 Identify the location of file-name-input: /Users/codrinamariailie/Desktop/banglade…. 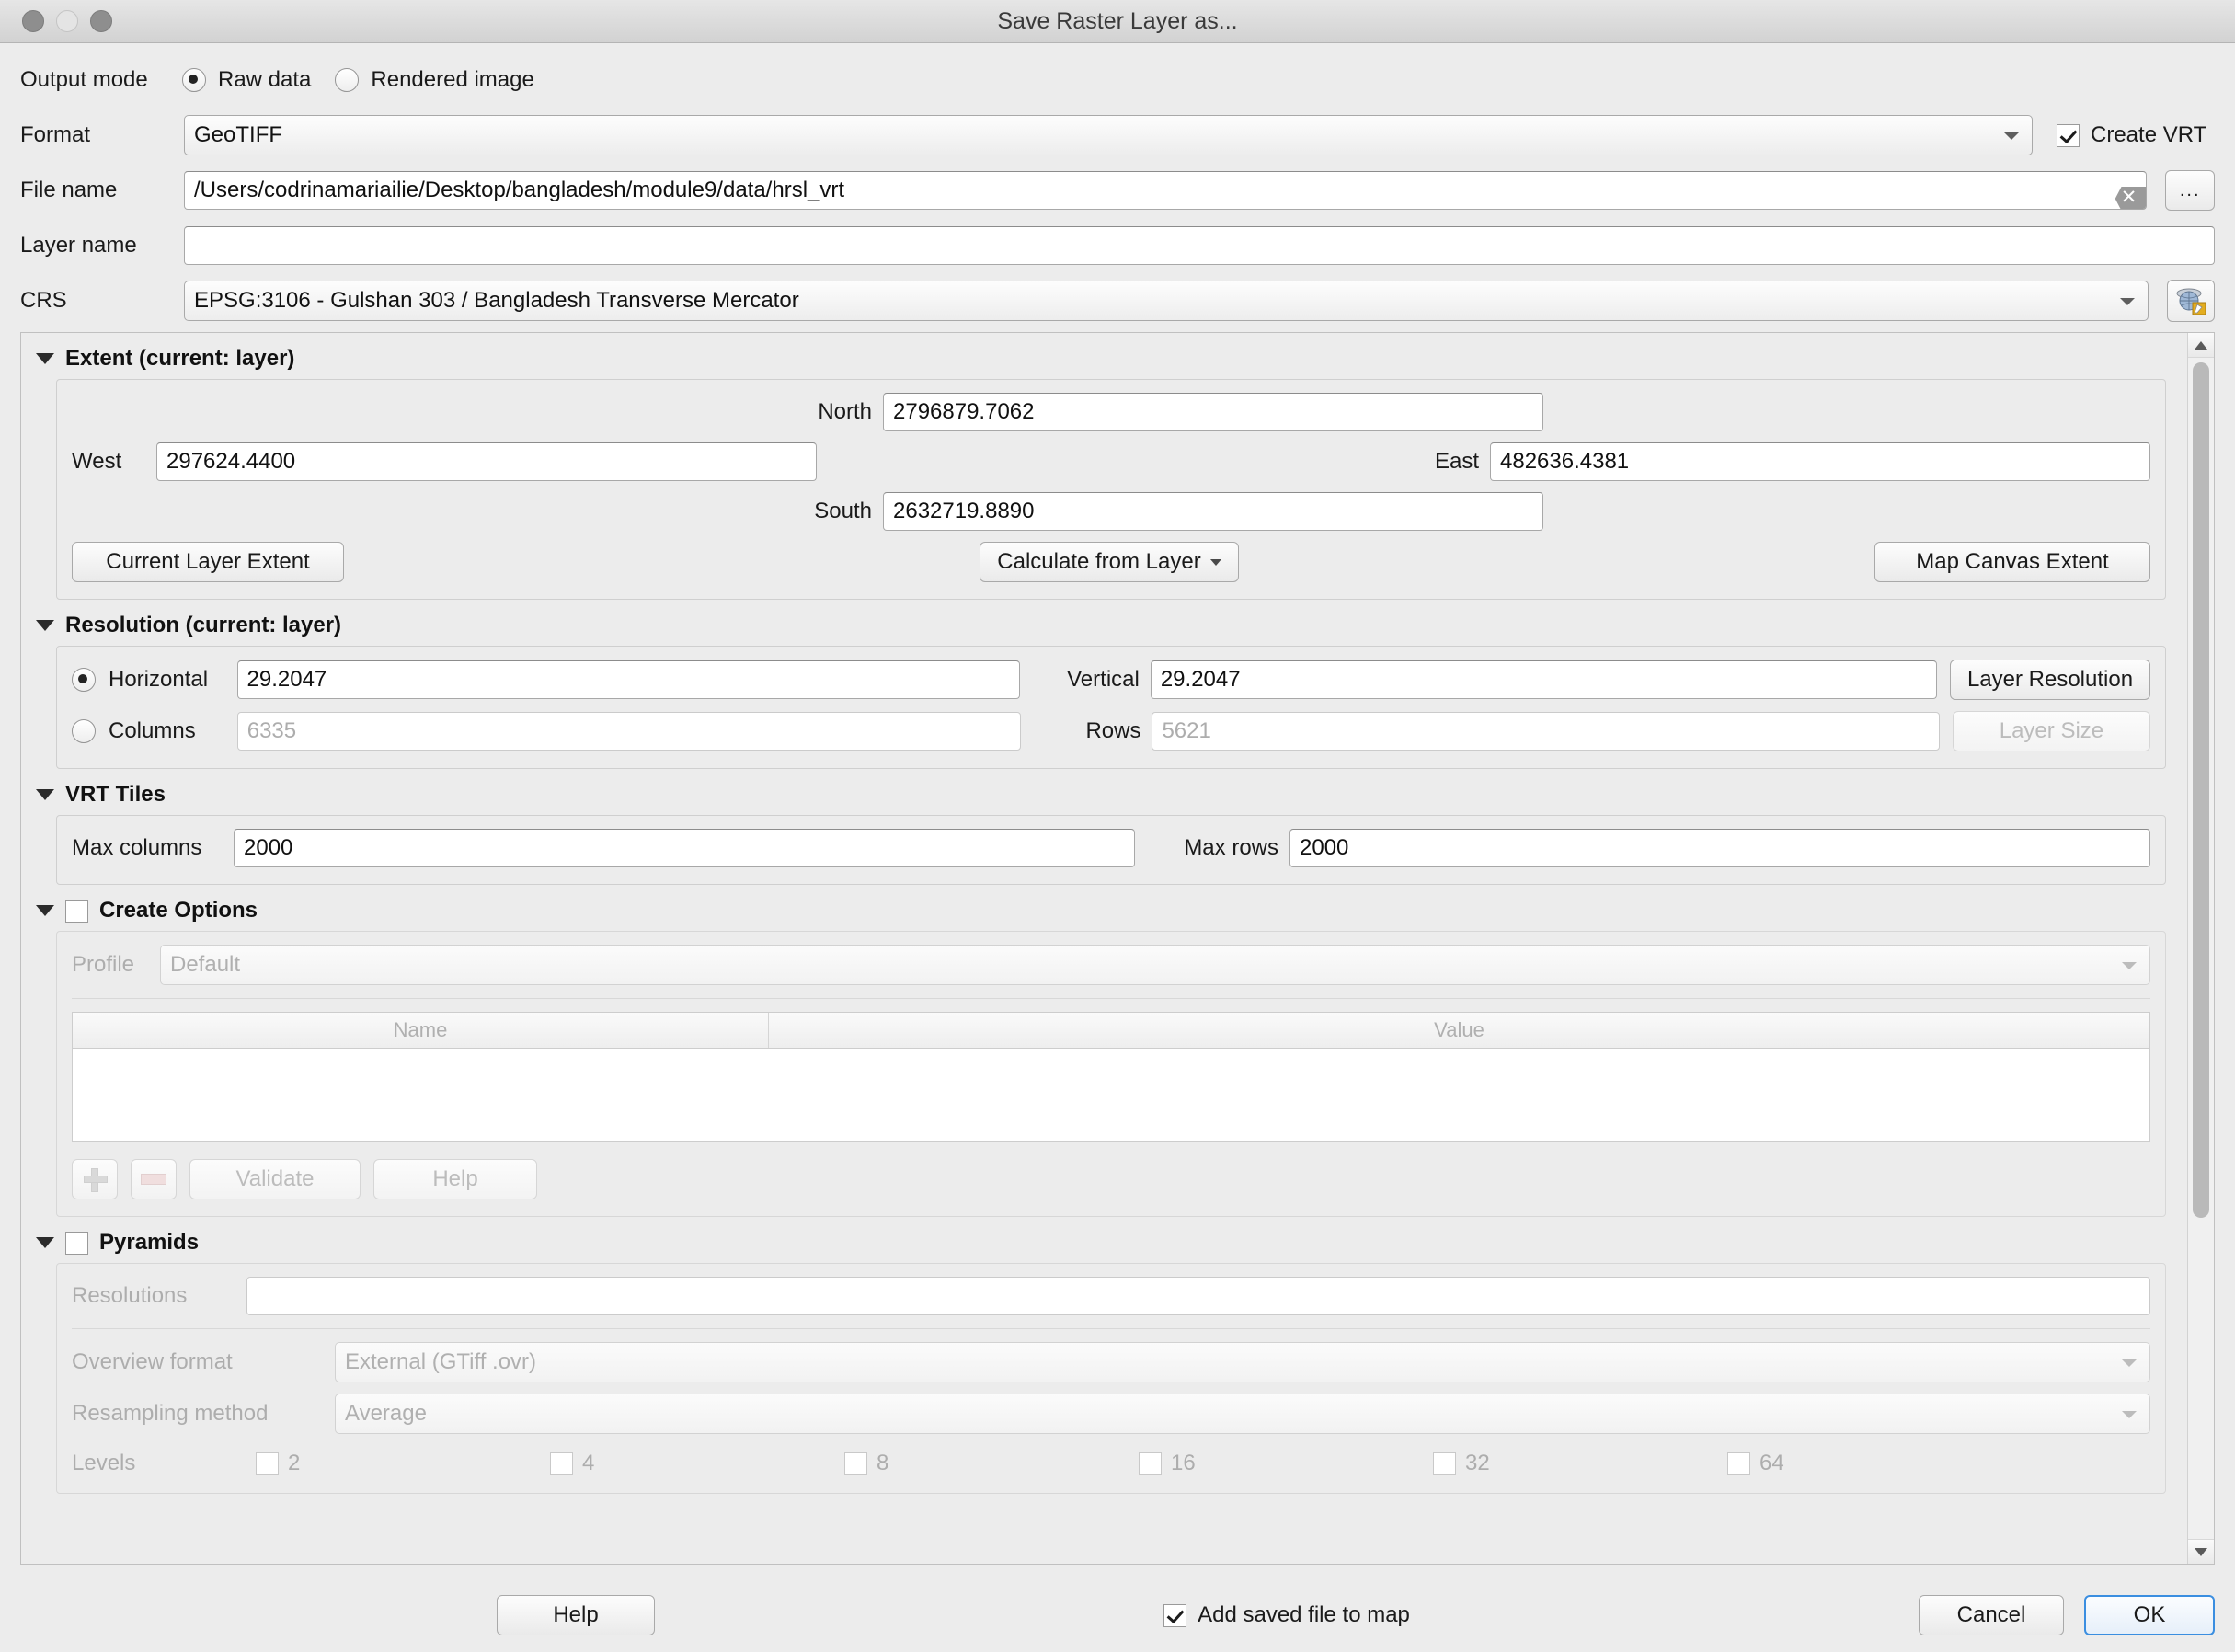
(1166, 190).